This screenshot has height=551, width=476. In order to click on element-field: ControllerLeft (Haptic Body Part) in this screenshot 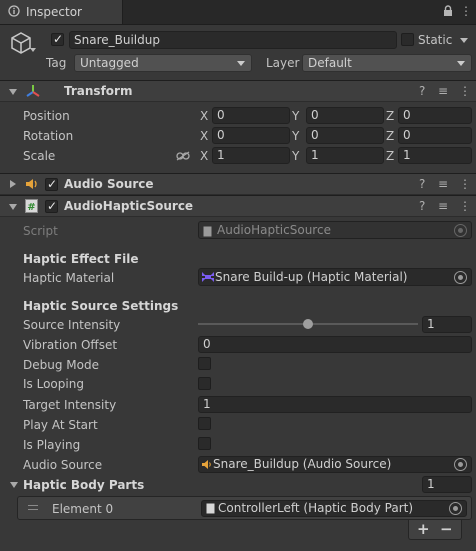, I will do `click(334, 508)`.